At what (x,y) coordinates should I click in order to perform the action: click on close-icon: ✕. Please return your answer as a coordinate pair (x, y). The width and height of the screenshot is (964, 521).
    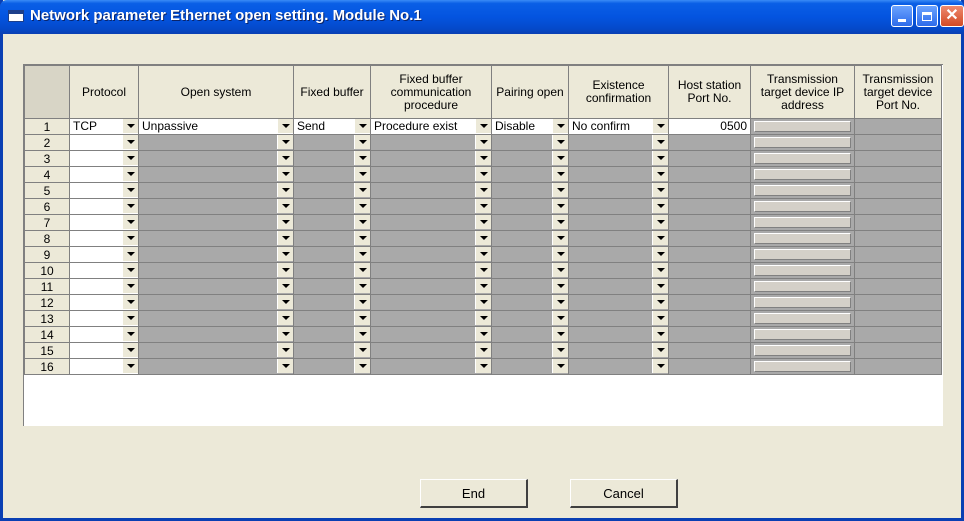
    Looking at the image, I should click on (952, 16).